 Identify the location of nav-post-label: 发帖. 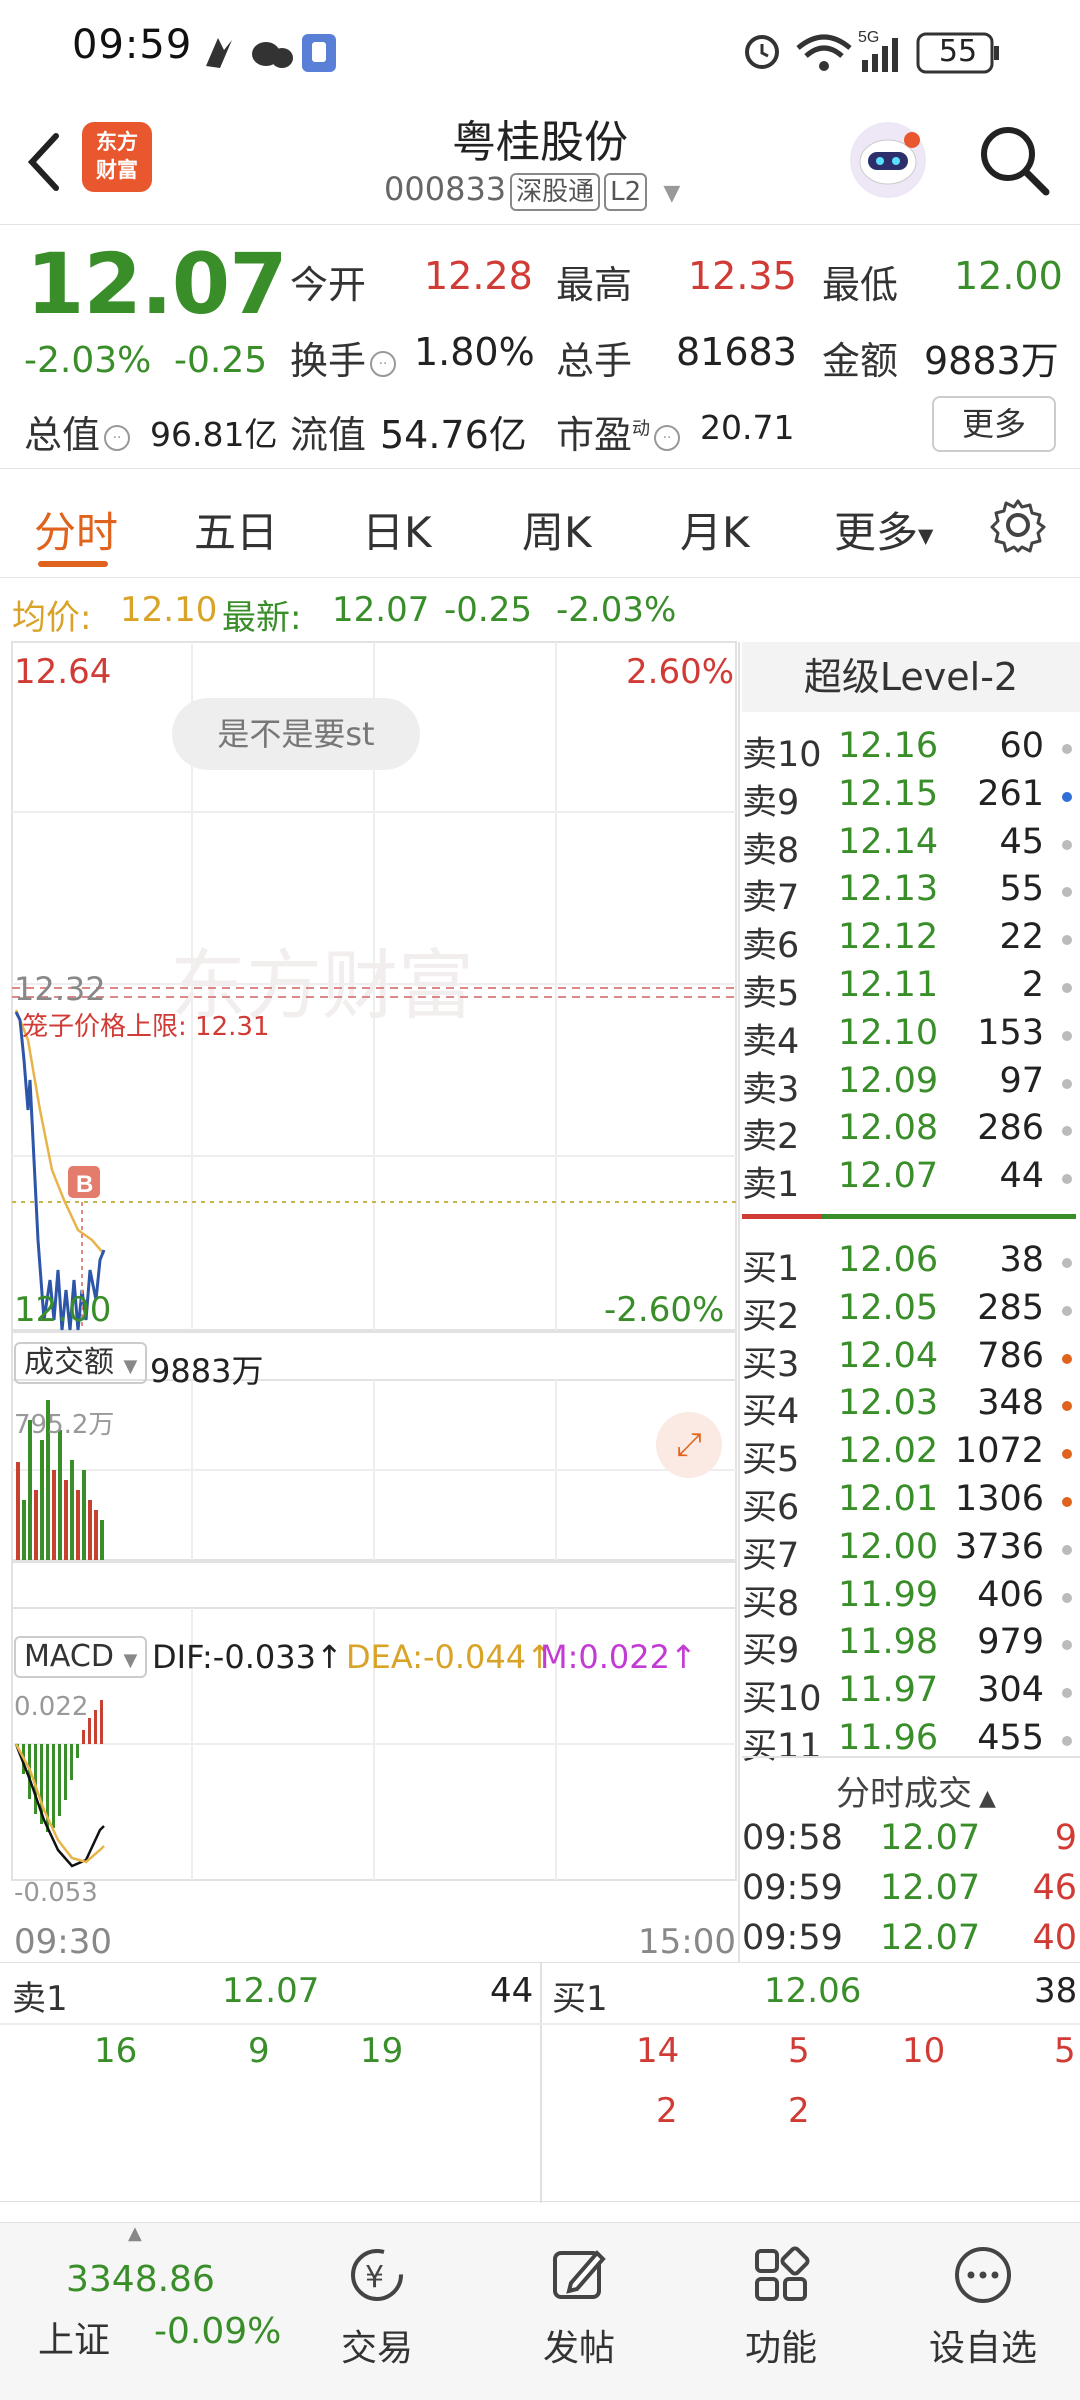
(578, 2348).